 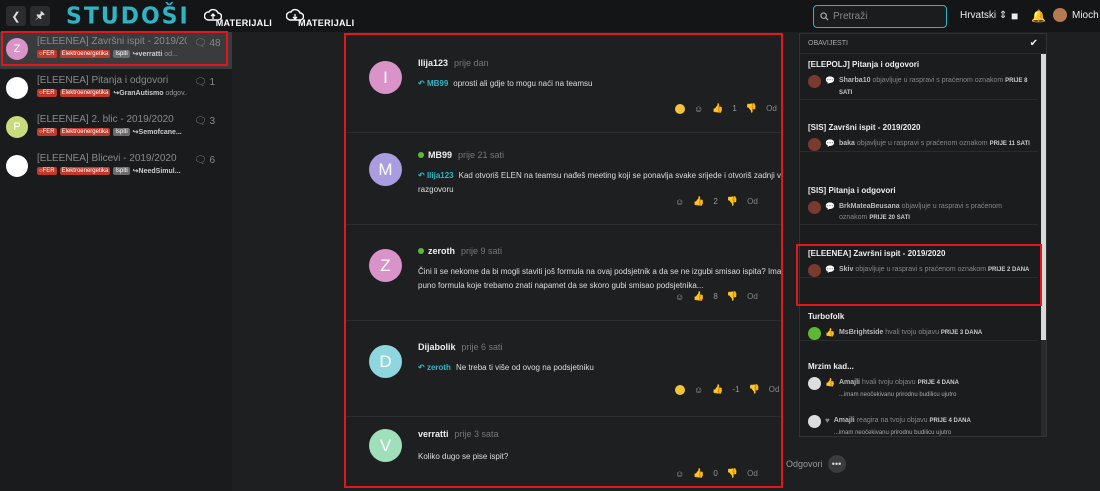 I want to click on notification-title: [SIS] Pitanja i odgovori, so click(x=852, y=190).